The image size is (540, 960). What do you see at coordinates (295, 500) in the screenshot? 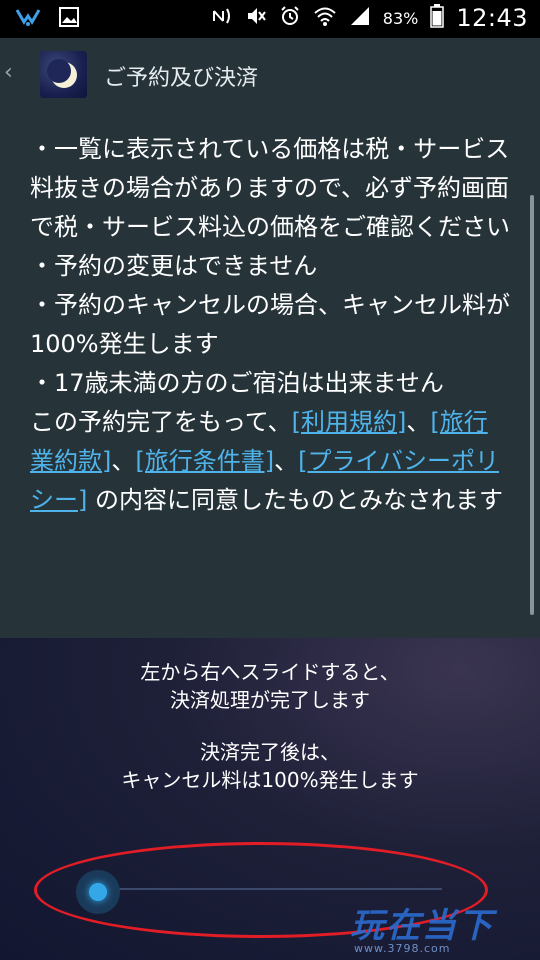
I see `agreement-suffix: の内容に同意したものとみなされます` at bounding box center [295, 500].